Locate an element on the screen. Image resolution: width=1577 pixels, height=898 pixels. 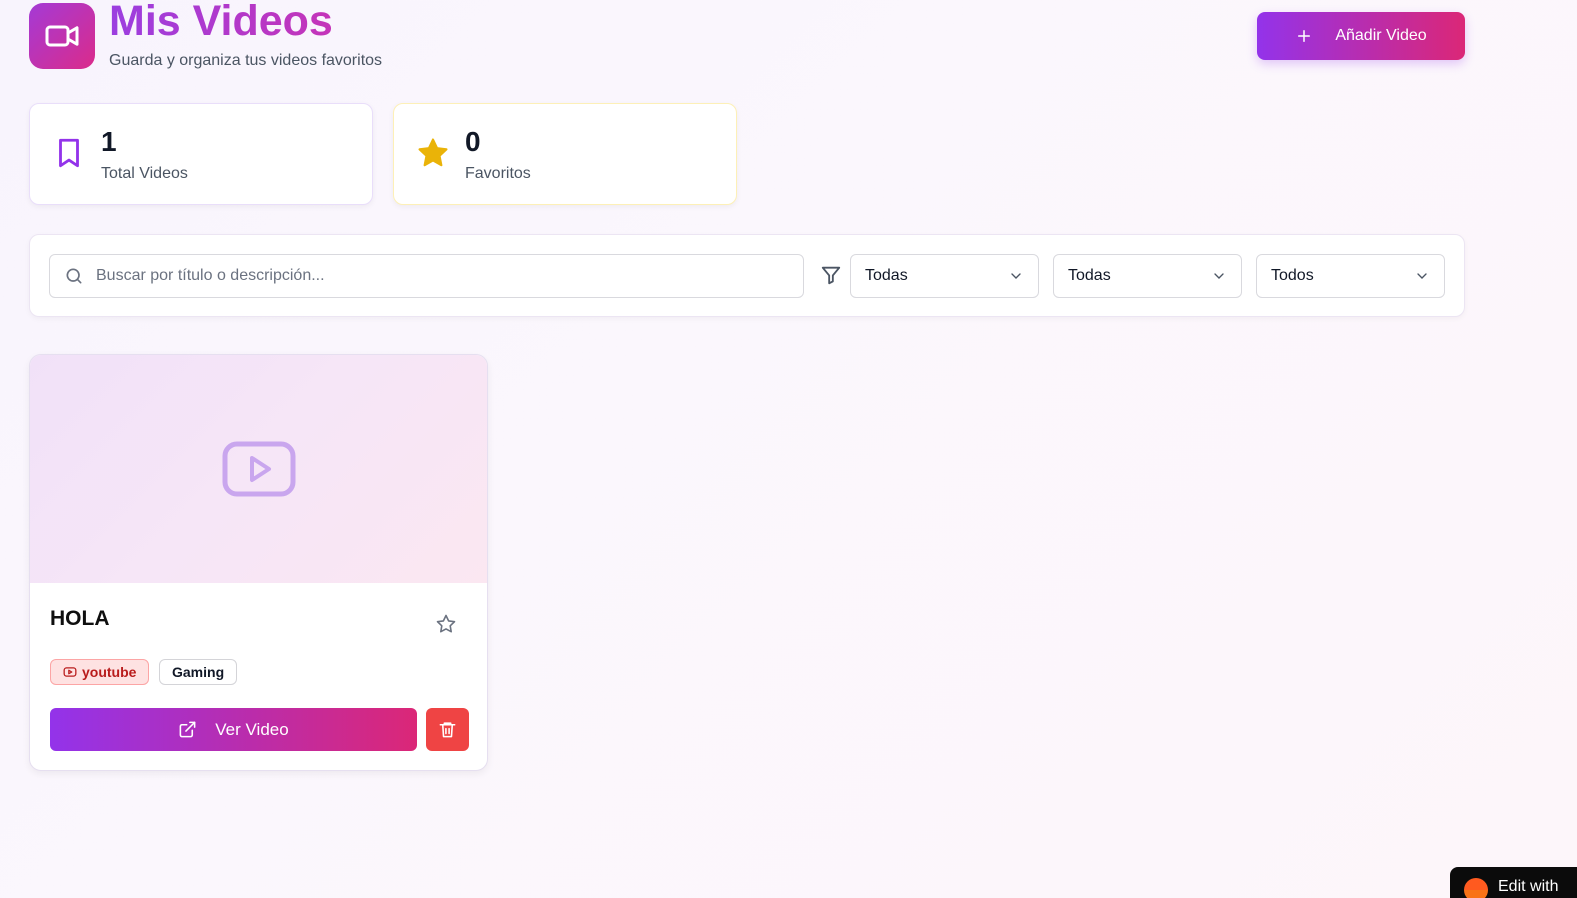
video-card: HOLA youtube Gaming Ver Video is located at coordinates (258, 562).